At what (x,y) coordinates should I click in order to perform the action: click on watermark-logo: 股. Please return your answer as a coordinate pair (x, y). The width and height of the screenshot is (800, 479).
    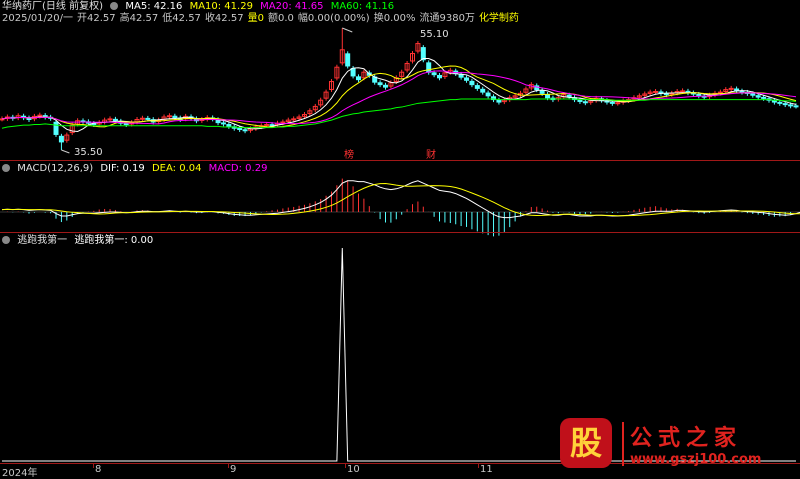
    Looking at the image, I should click on (586, 443).